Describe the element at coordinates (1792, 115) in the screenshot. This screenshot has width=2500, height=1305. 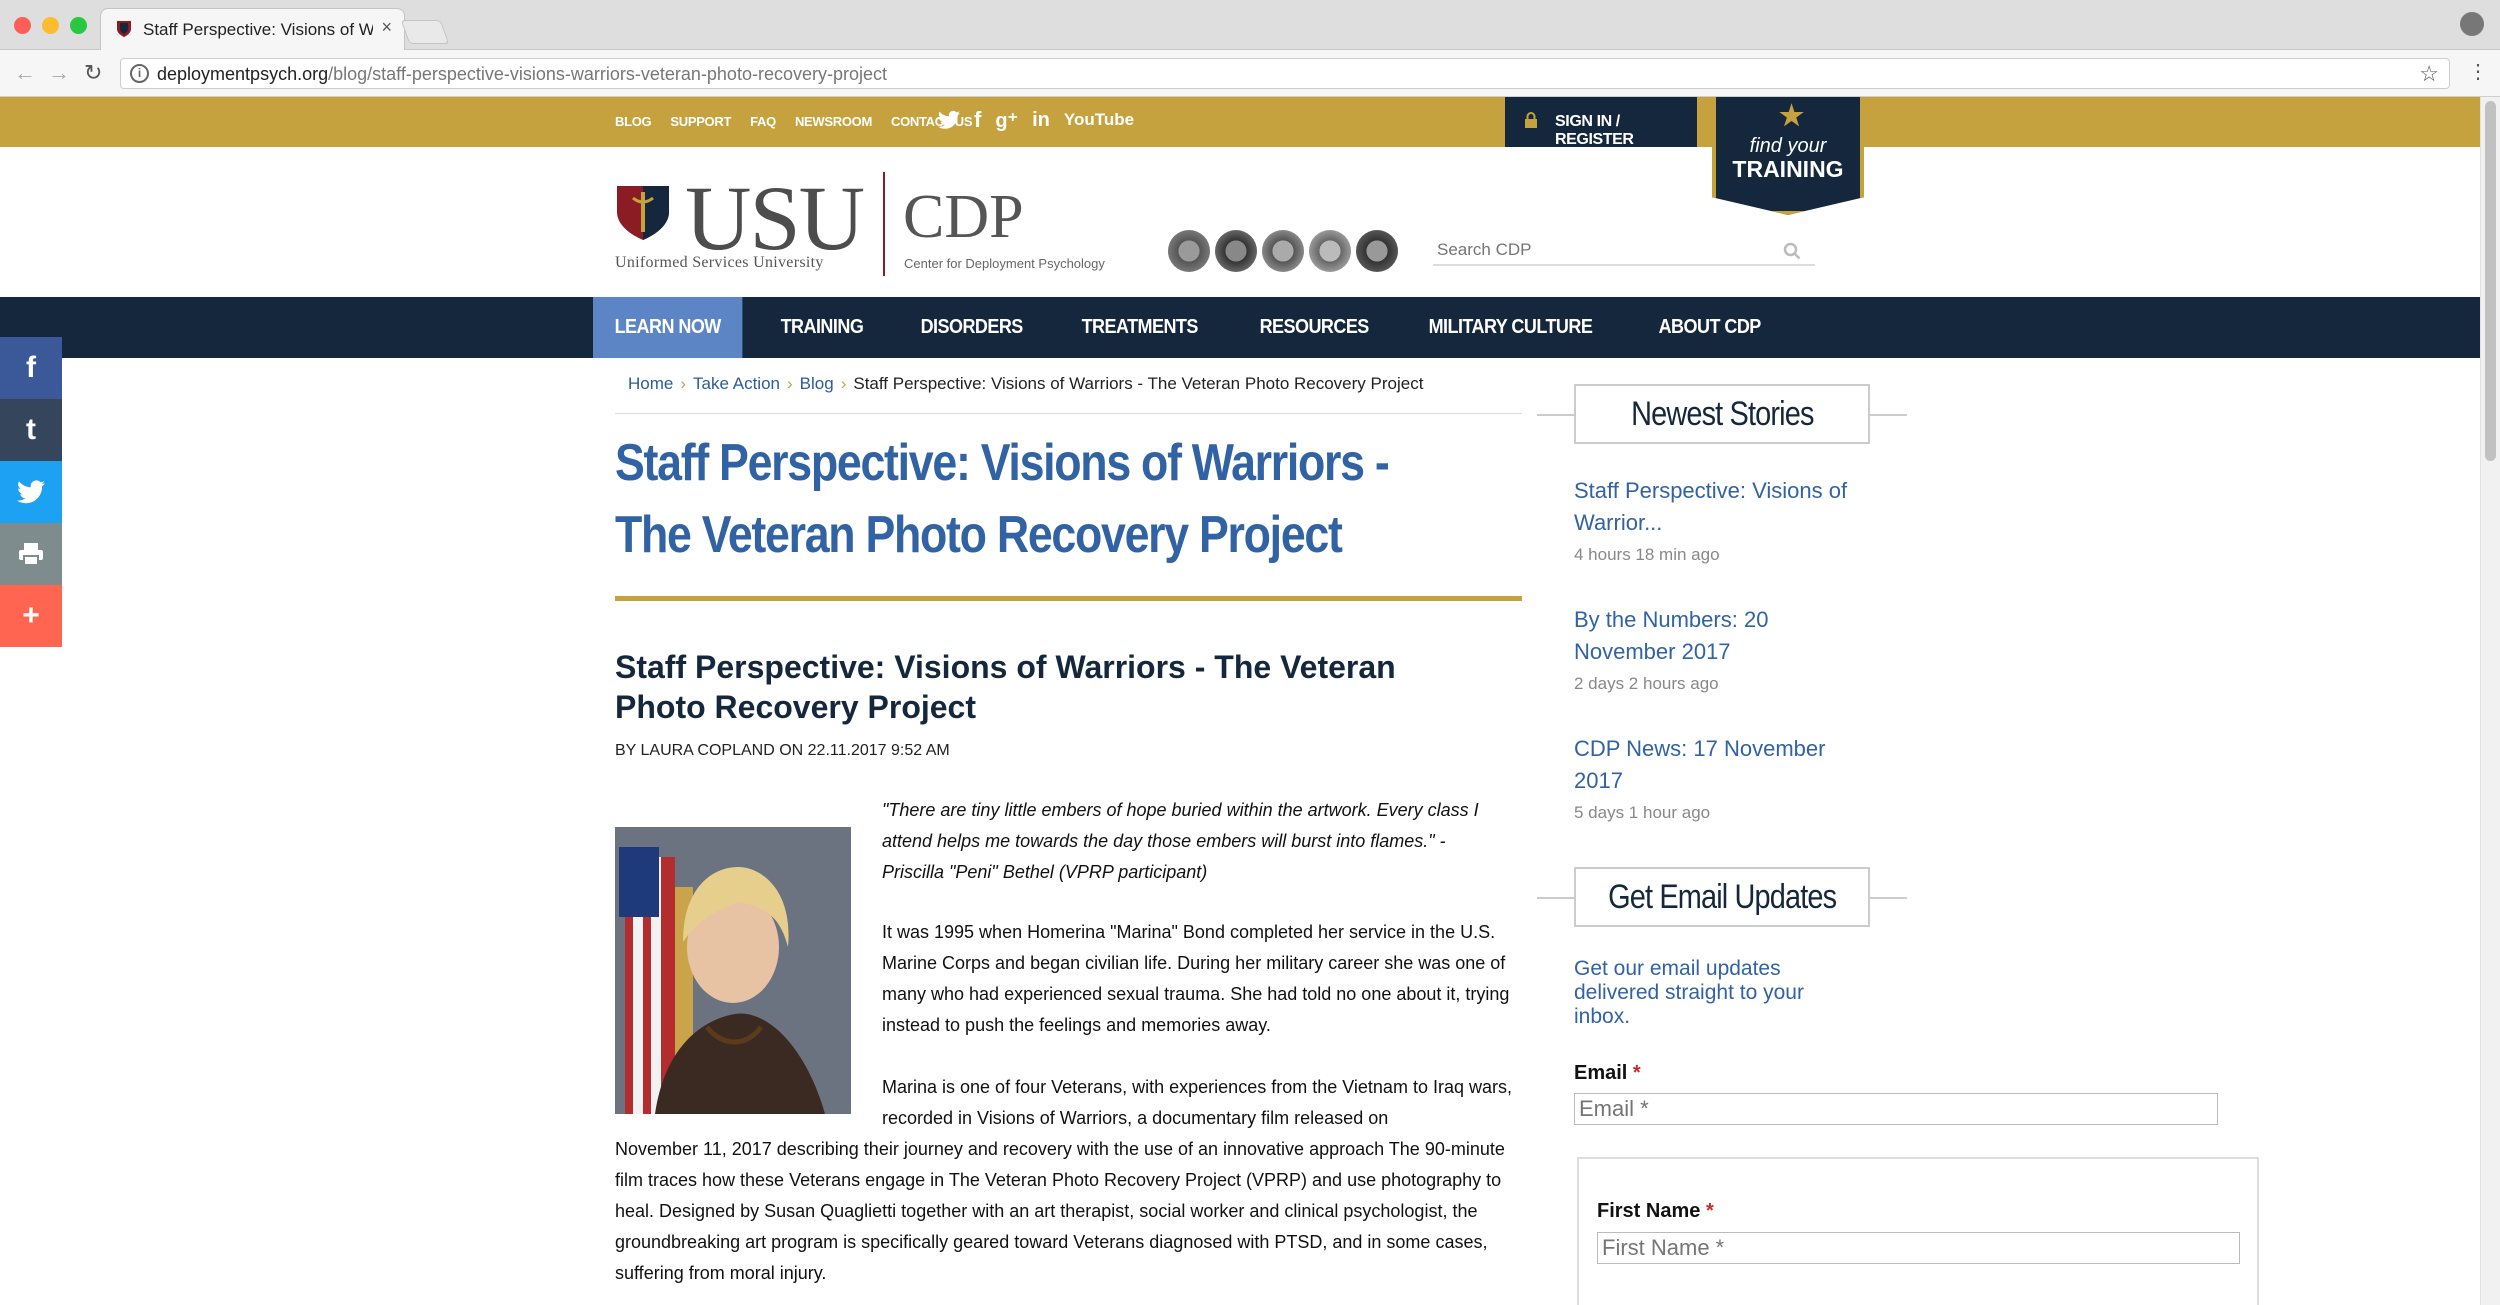
I see `training-star-icon: ★` at that location.